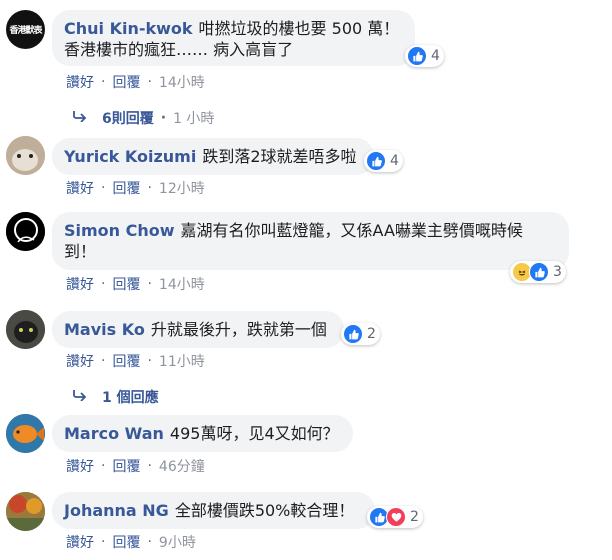 The image size is (612, 560). Describe the element at coordinates (310, 241) in the screenshot. I see `comment-bubble: Simon Chow 嘉湖有名你叫藍燈籠，又係AA嚇業主劈價嘅時候 到！` at that location.